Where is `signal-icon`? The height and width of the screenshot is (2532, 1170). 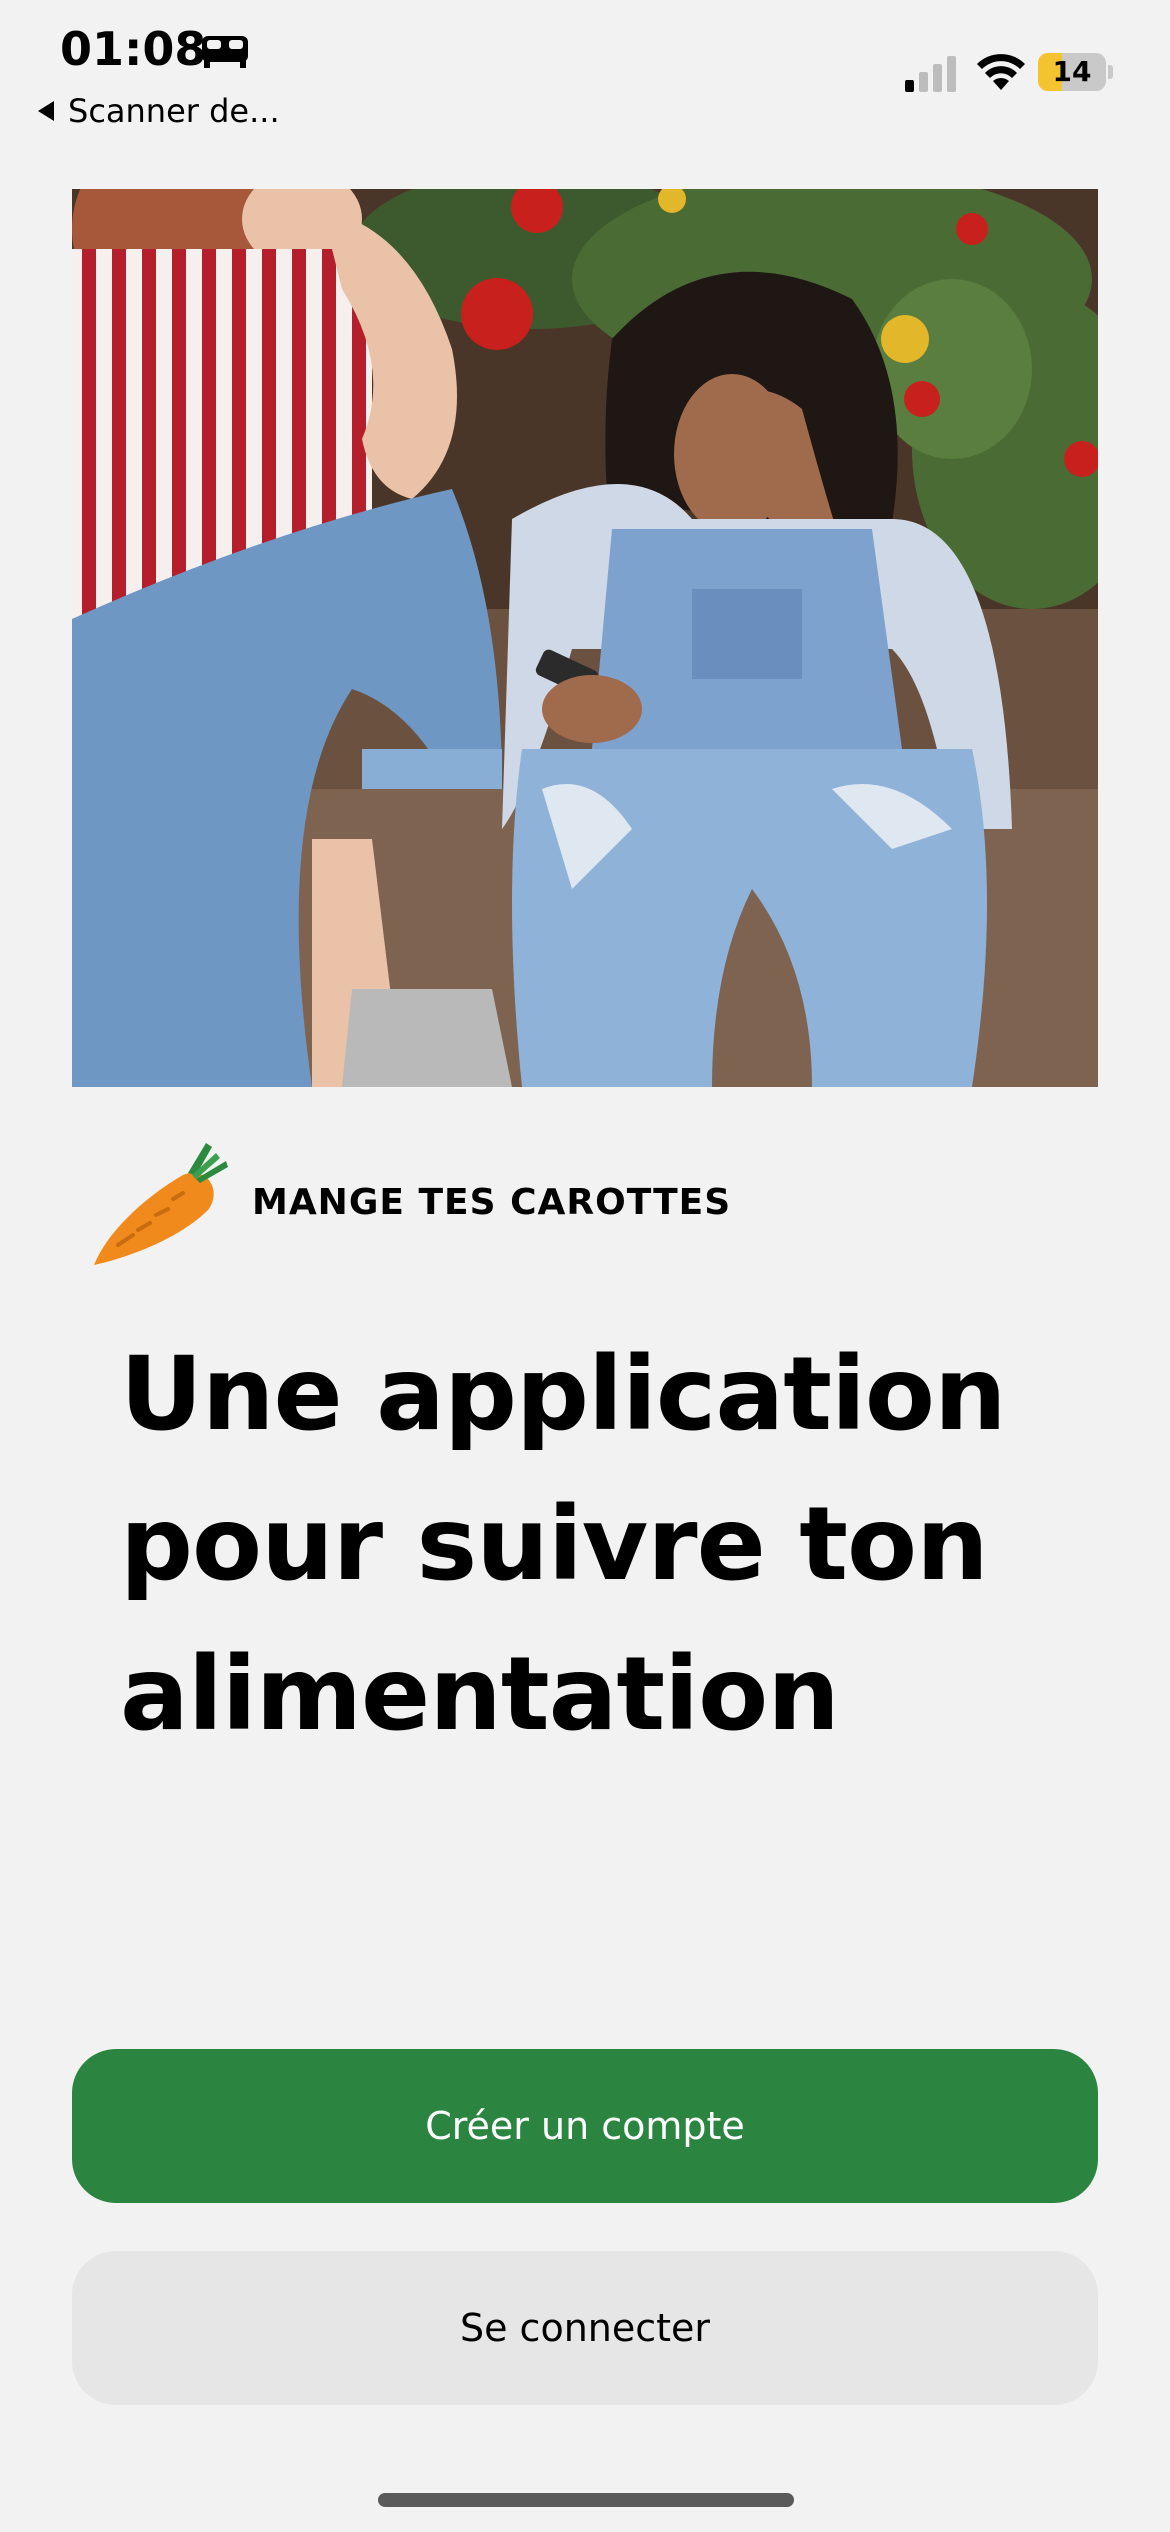
signal-icon is located at coordinates (930, 74).